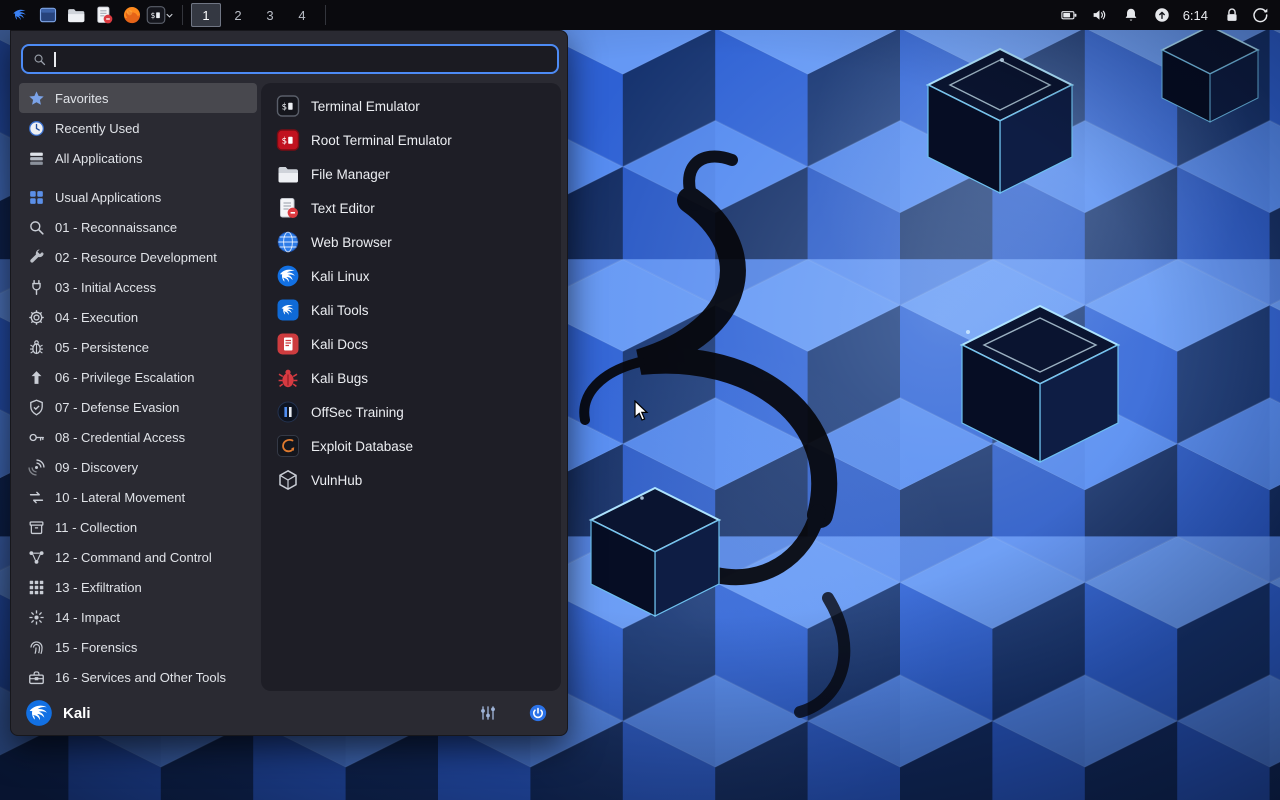 This screenshot has height=800, width=1280. I want to click on window-launcher-button, so click(48, 15).